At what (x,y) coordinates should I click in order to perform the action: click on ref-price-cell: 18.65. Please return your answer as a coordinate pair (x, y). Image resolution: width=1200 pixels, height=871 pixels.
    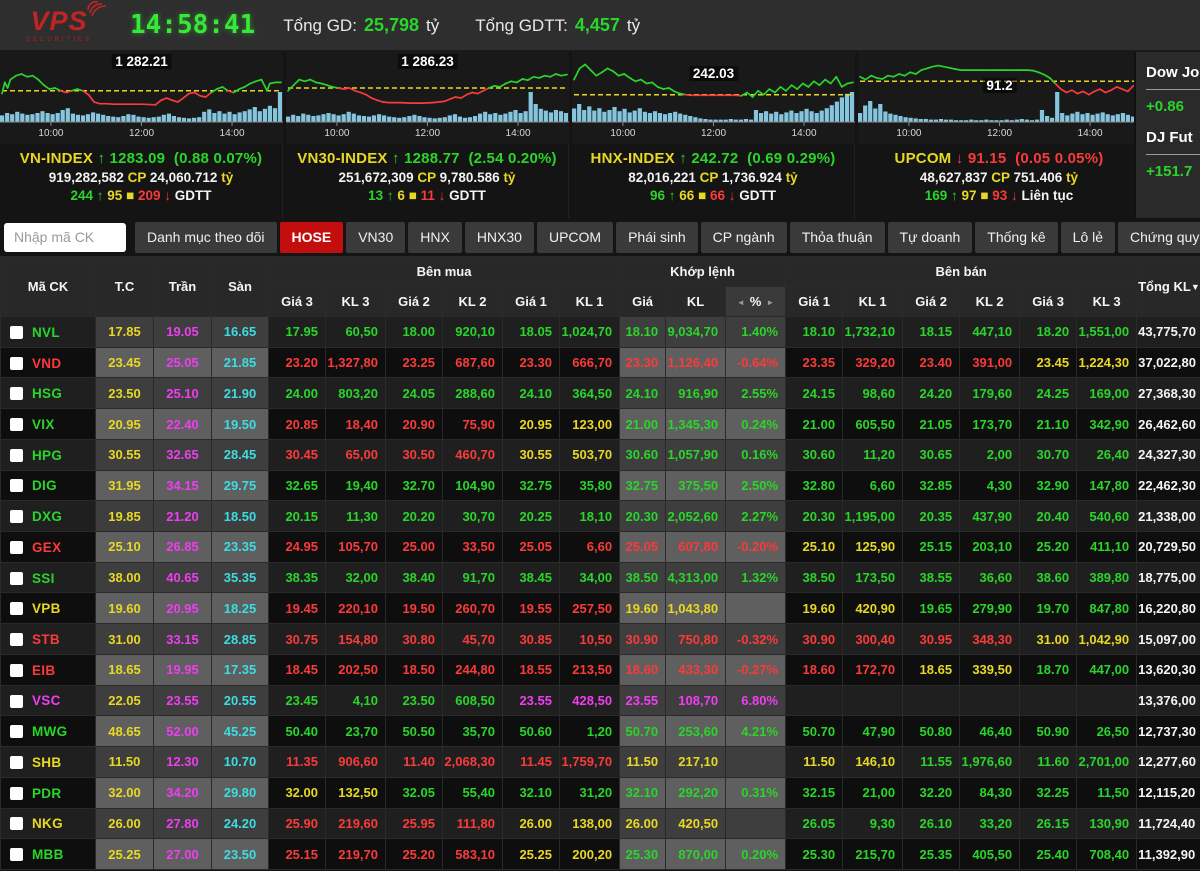
    Looking at the image, I should click on (124, 669).